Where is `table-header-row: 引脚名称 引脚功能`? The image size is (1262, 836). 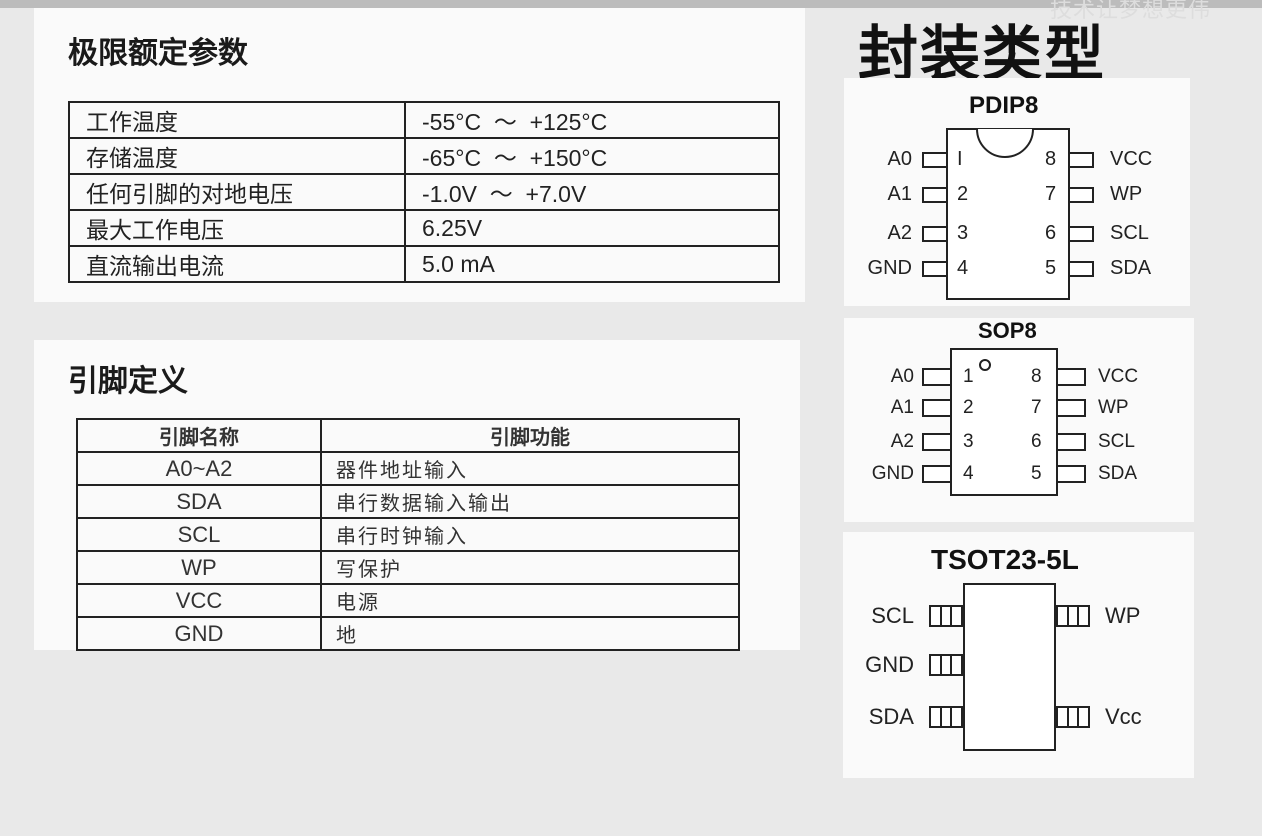 table-header-row: 引脚名称 引脚功能 is located at coordinates (408, 435).